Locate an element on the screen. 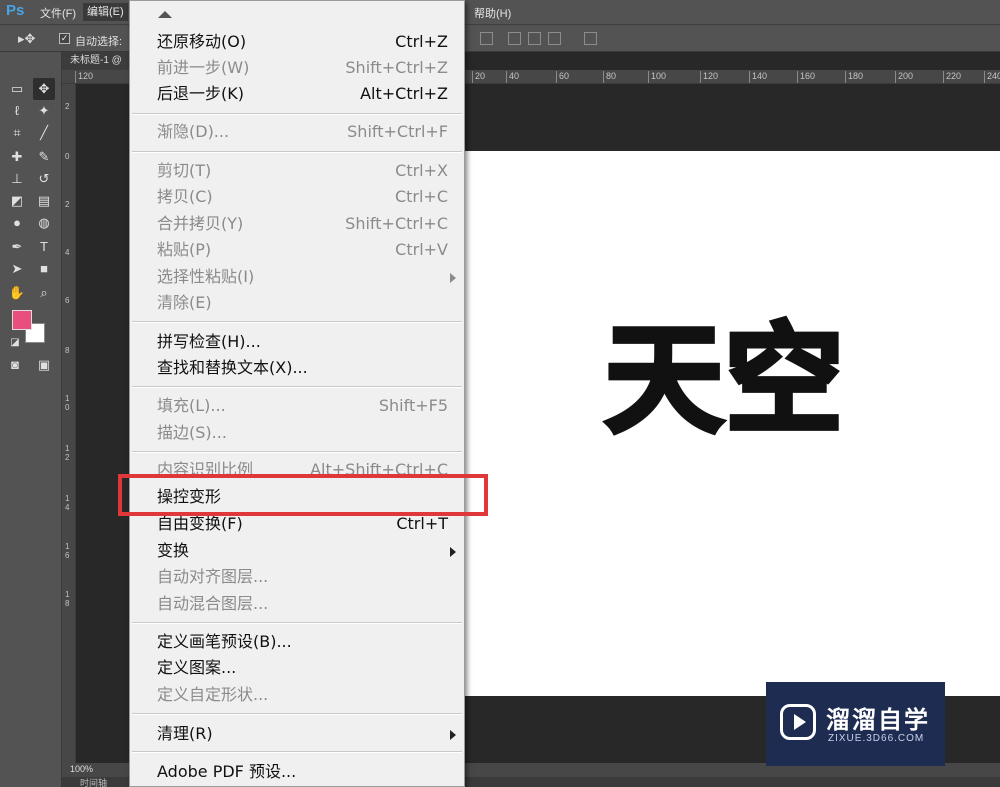  dodge-tool-icon: ◍ is located at coordinates (44, 223).